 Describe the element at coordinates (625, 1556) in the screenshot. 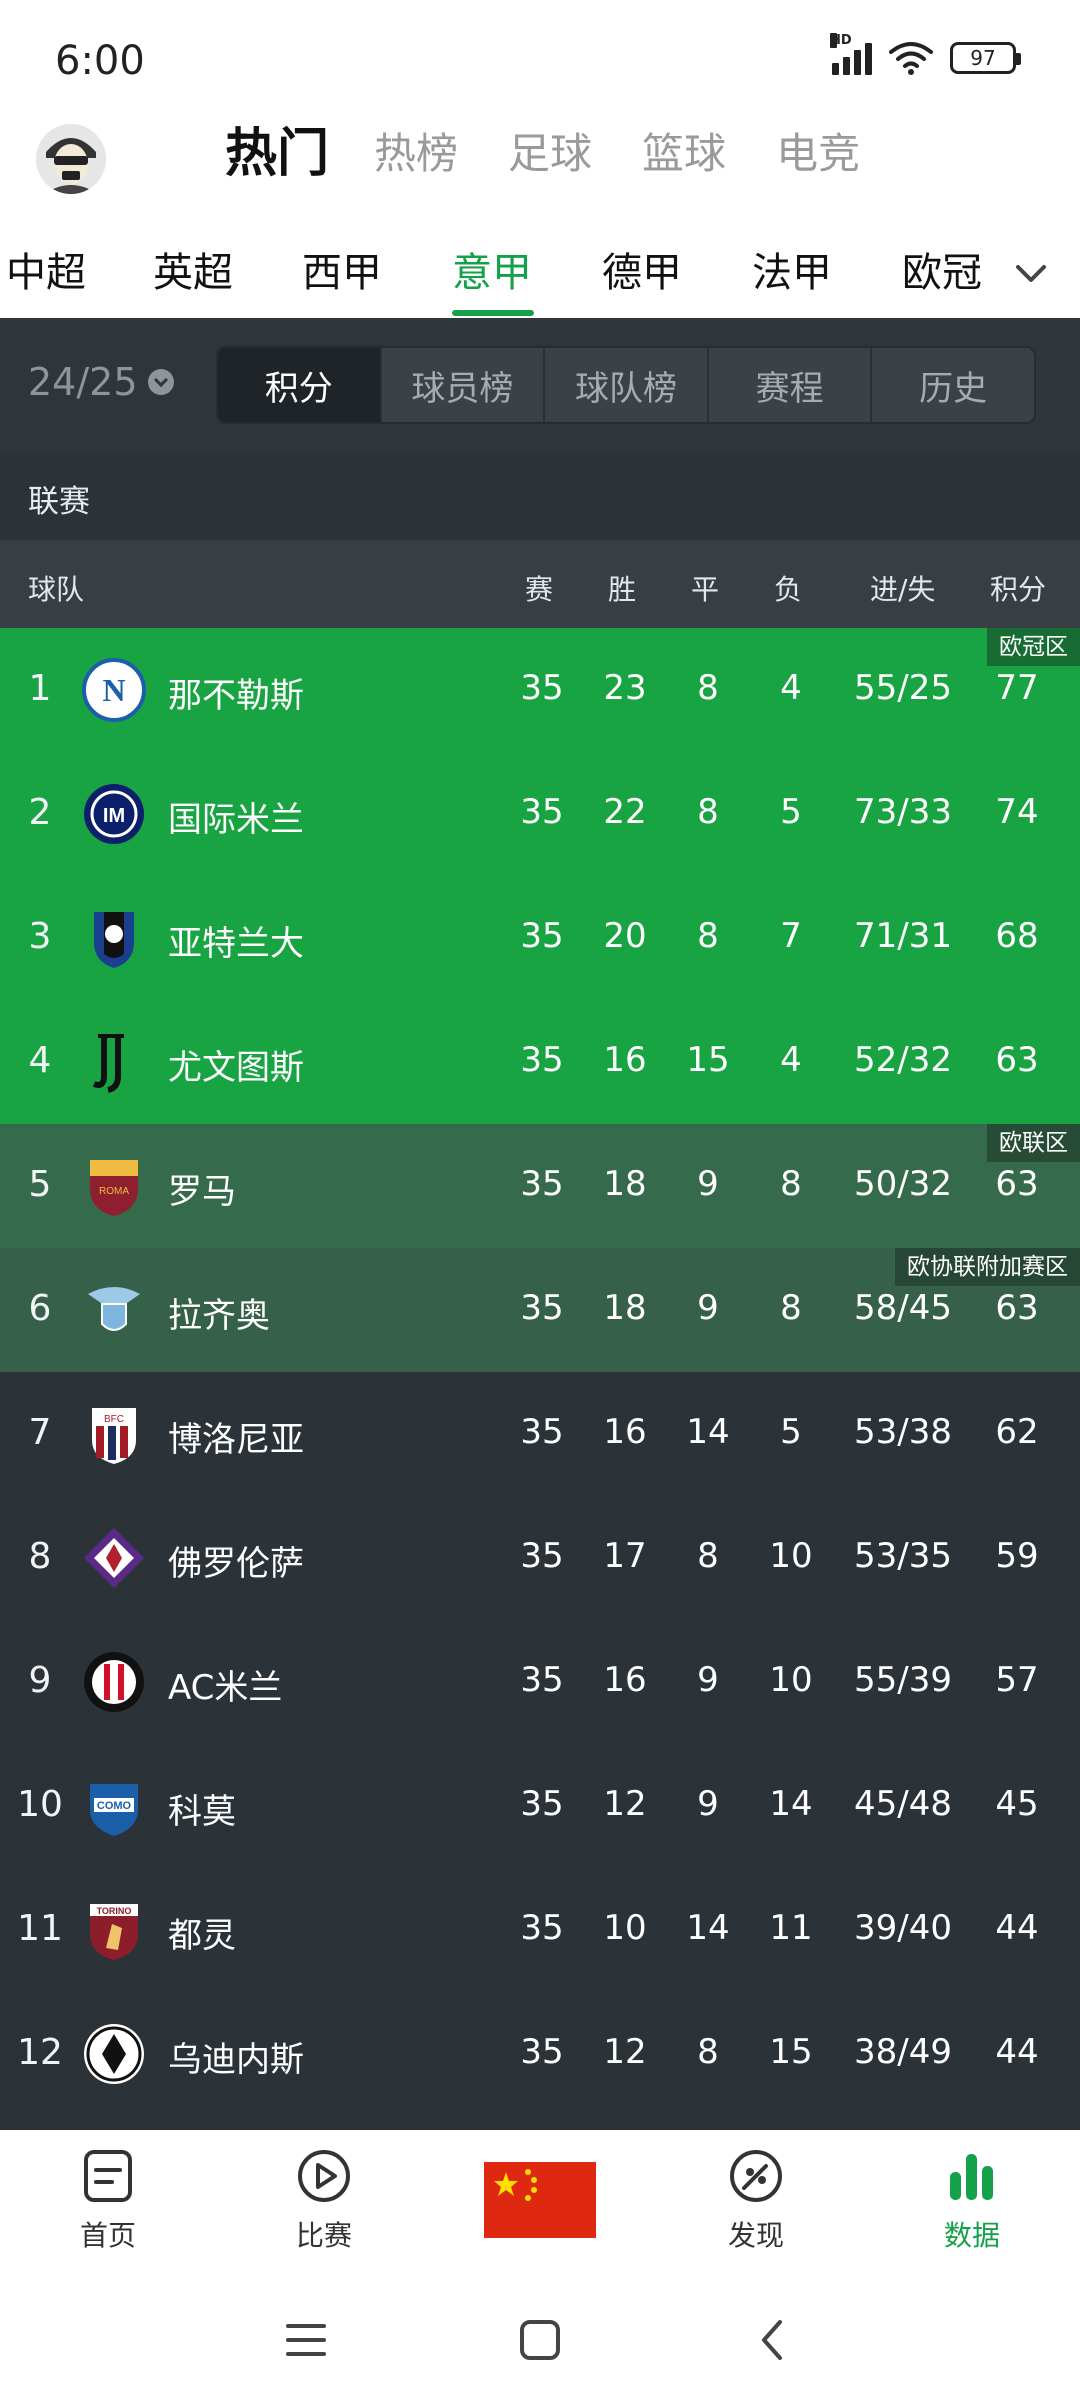

I see `cell-win: 17` at that location.